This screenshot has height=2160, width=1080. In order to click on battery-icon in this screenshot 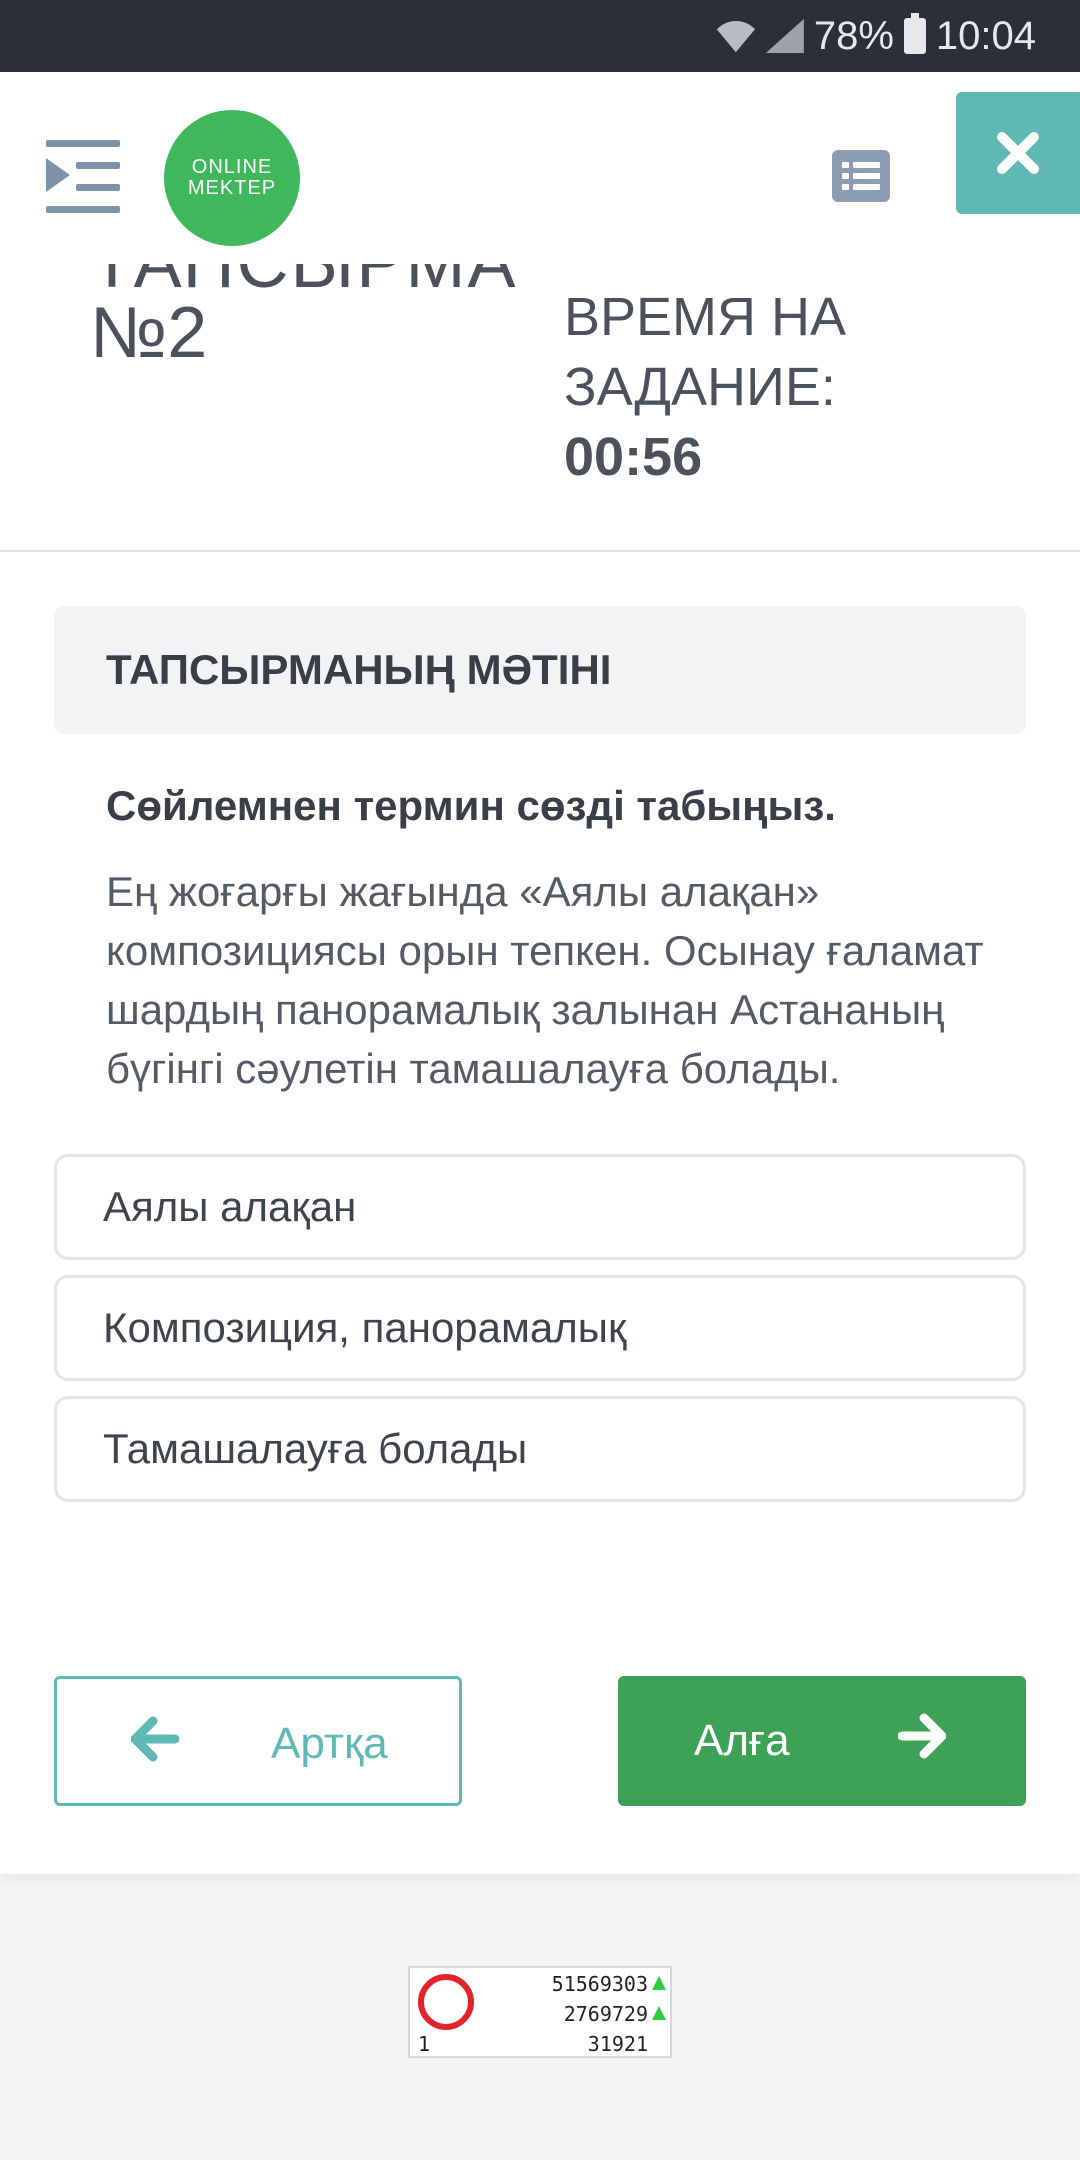, I will do `click(914, 33)`.